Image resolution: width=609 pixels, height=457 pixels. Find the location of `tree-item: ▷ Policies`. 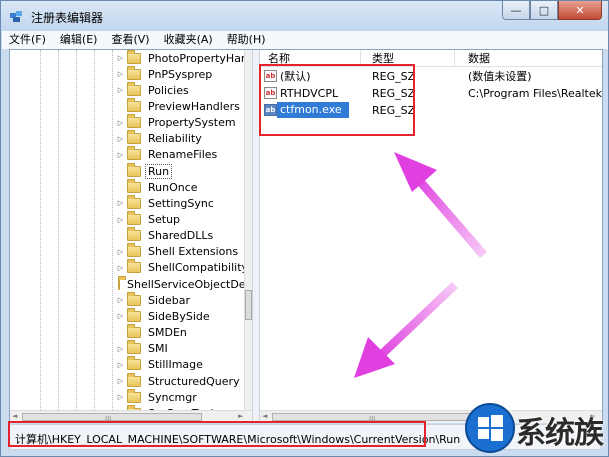

tree-item: ▷ Policies is located at coordinates (184, 89).